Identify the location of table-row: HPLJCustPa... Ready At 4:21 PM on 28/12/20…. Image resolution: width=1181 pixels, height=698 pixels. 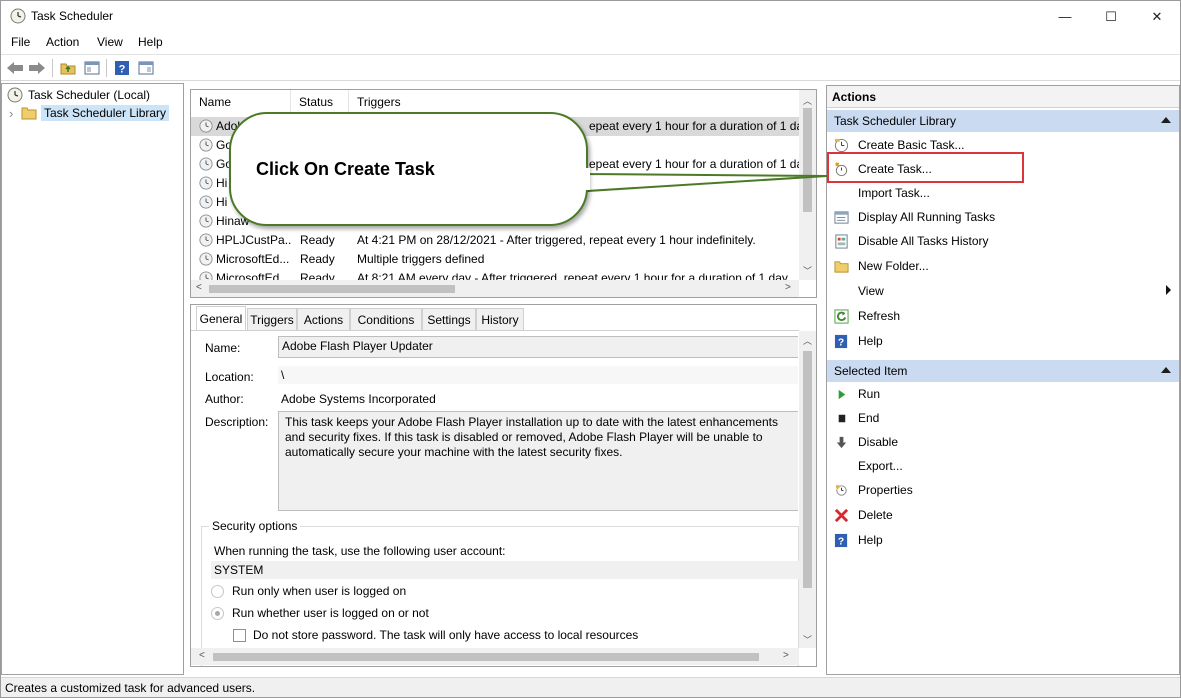
(495, 240).